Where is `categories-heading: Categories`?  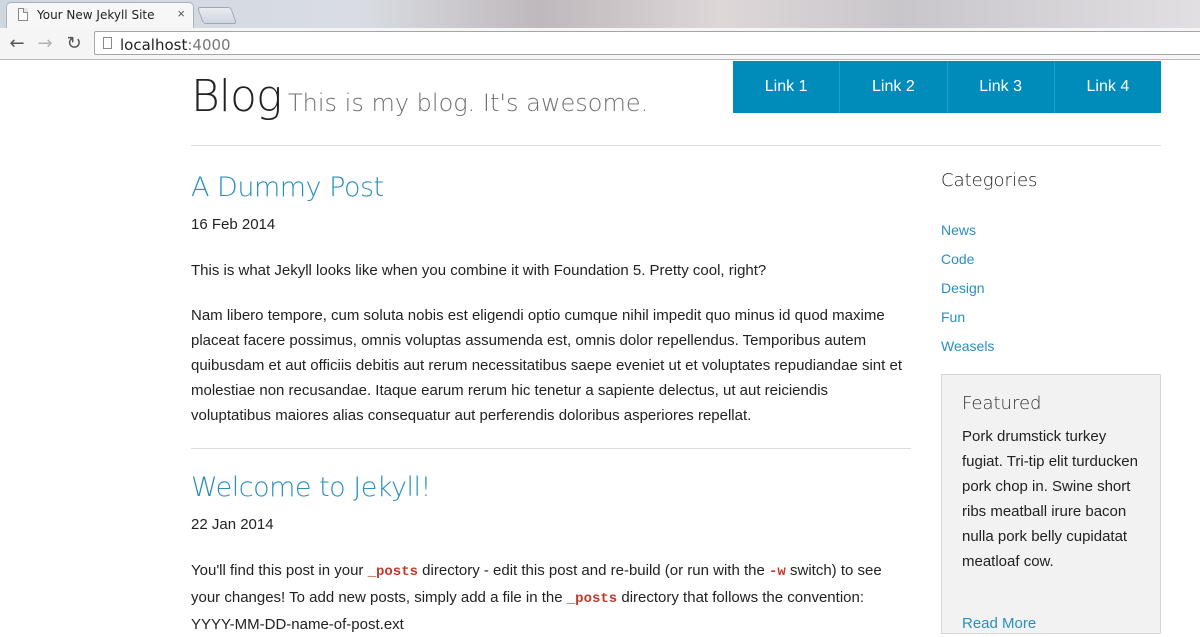 categories-heading: Categories is located at coordinates (989, 180).